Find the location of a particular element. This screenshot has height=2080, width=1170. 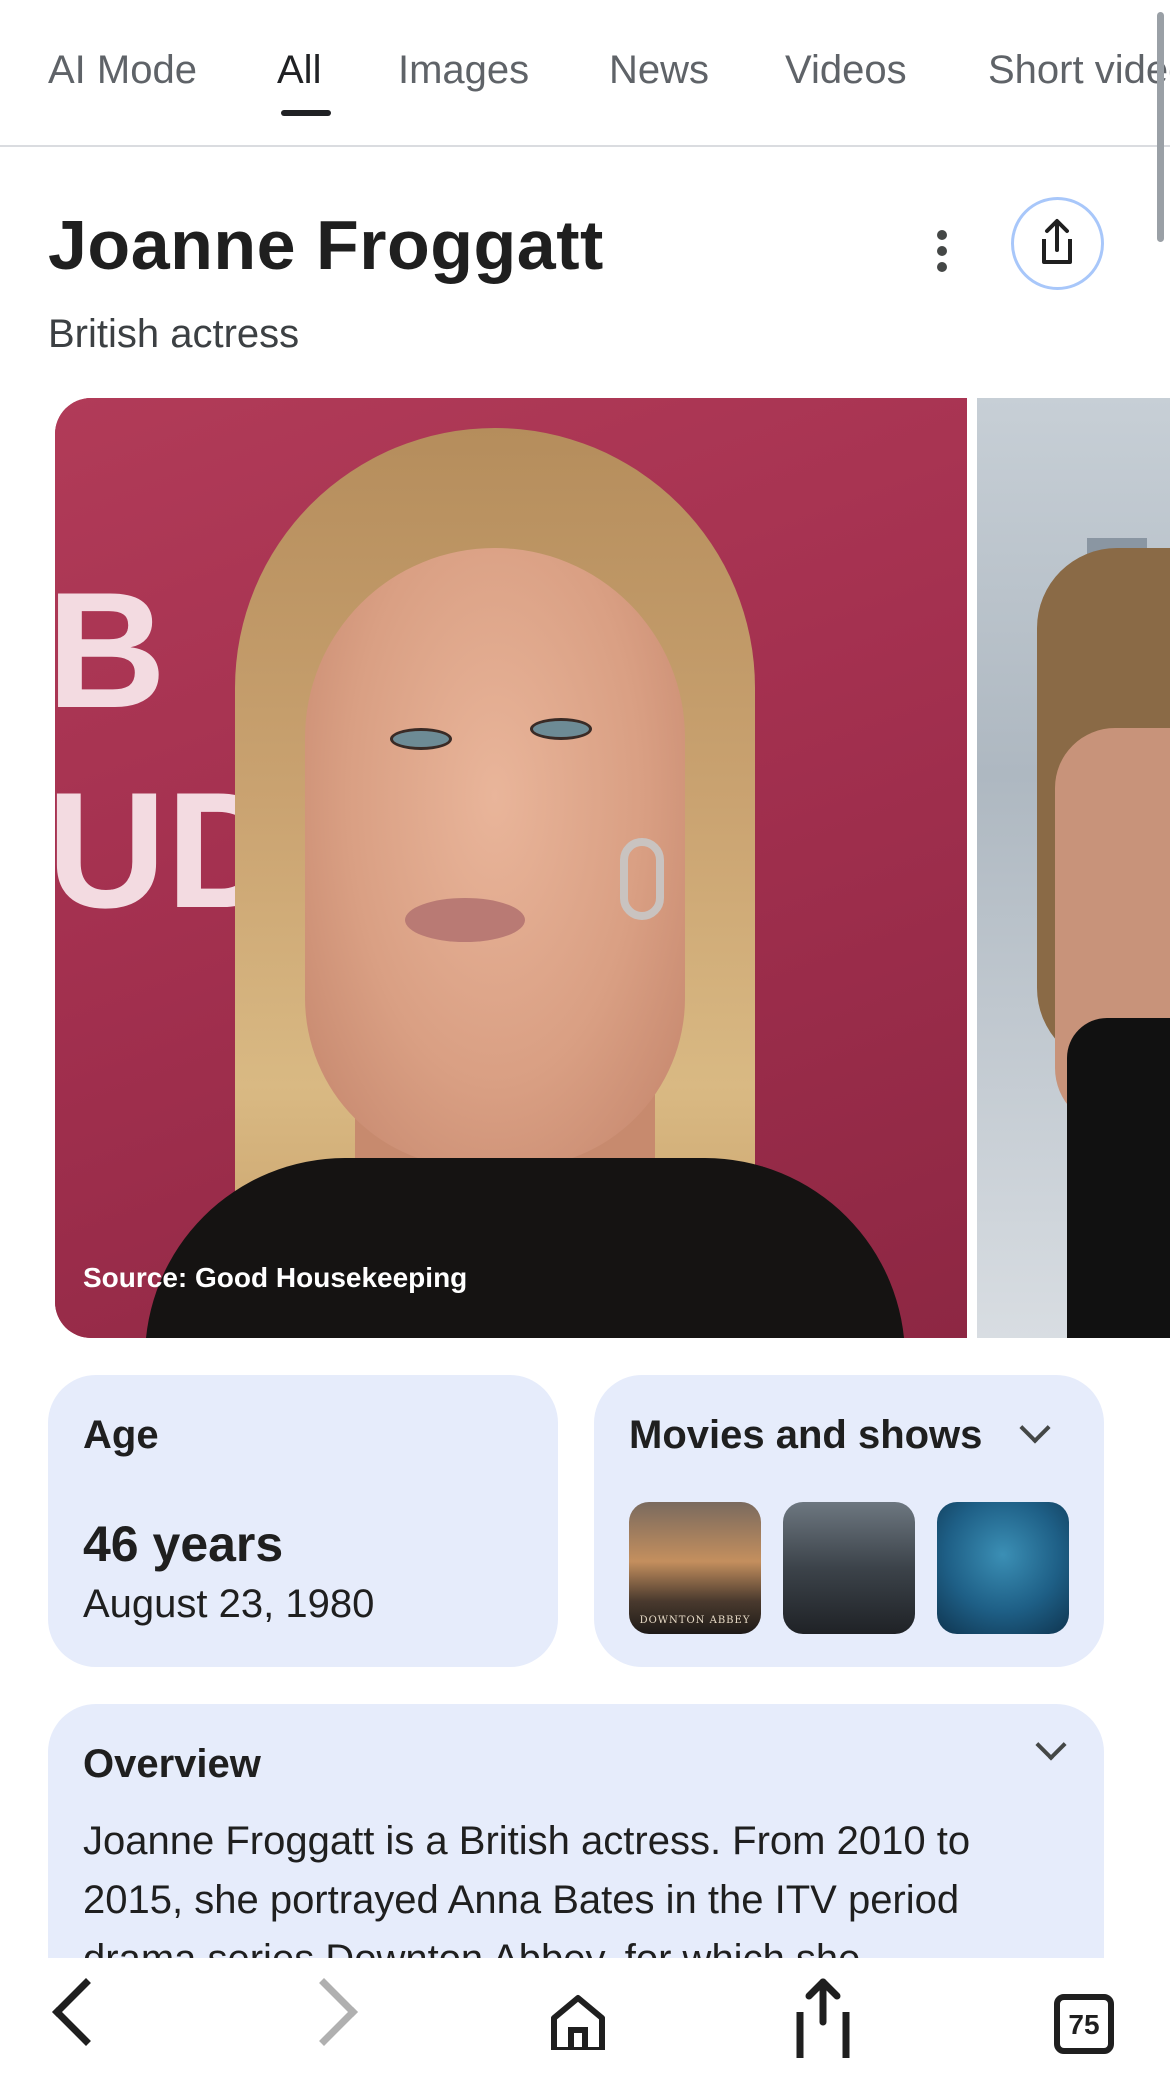

tab-videos: Videos is located at coordinates (846, 70).